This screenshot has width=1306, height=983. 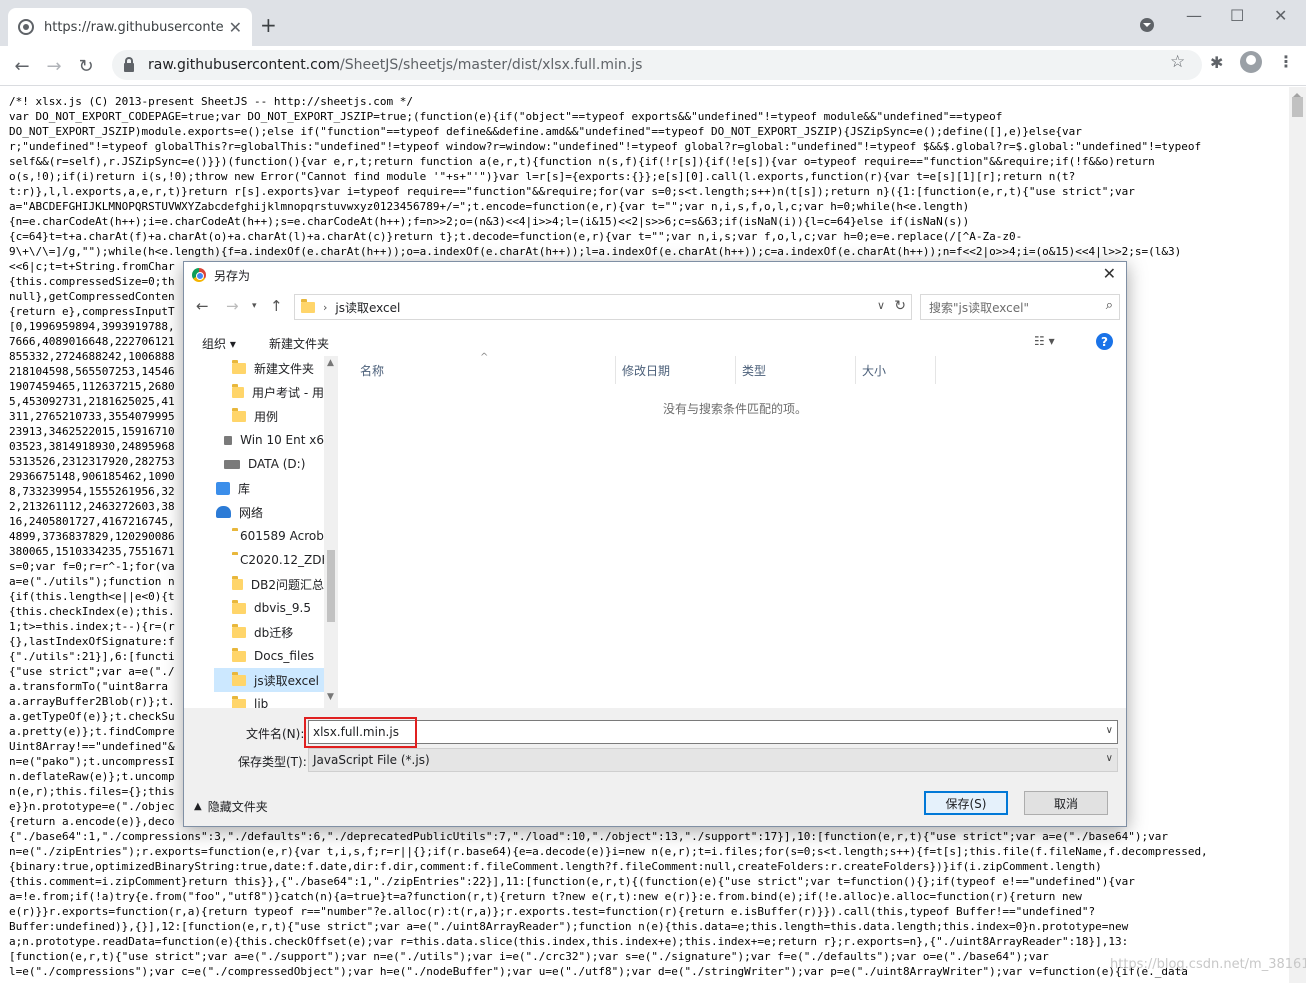 What do you see at coordinates (603, 307) in the screenshot?
I see `dialog-breadcrumb: › js读取excel ∨ ↻` at bounding box center [603, 307].